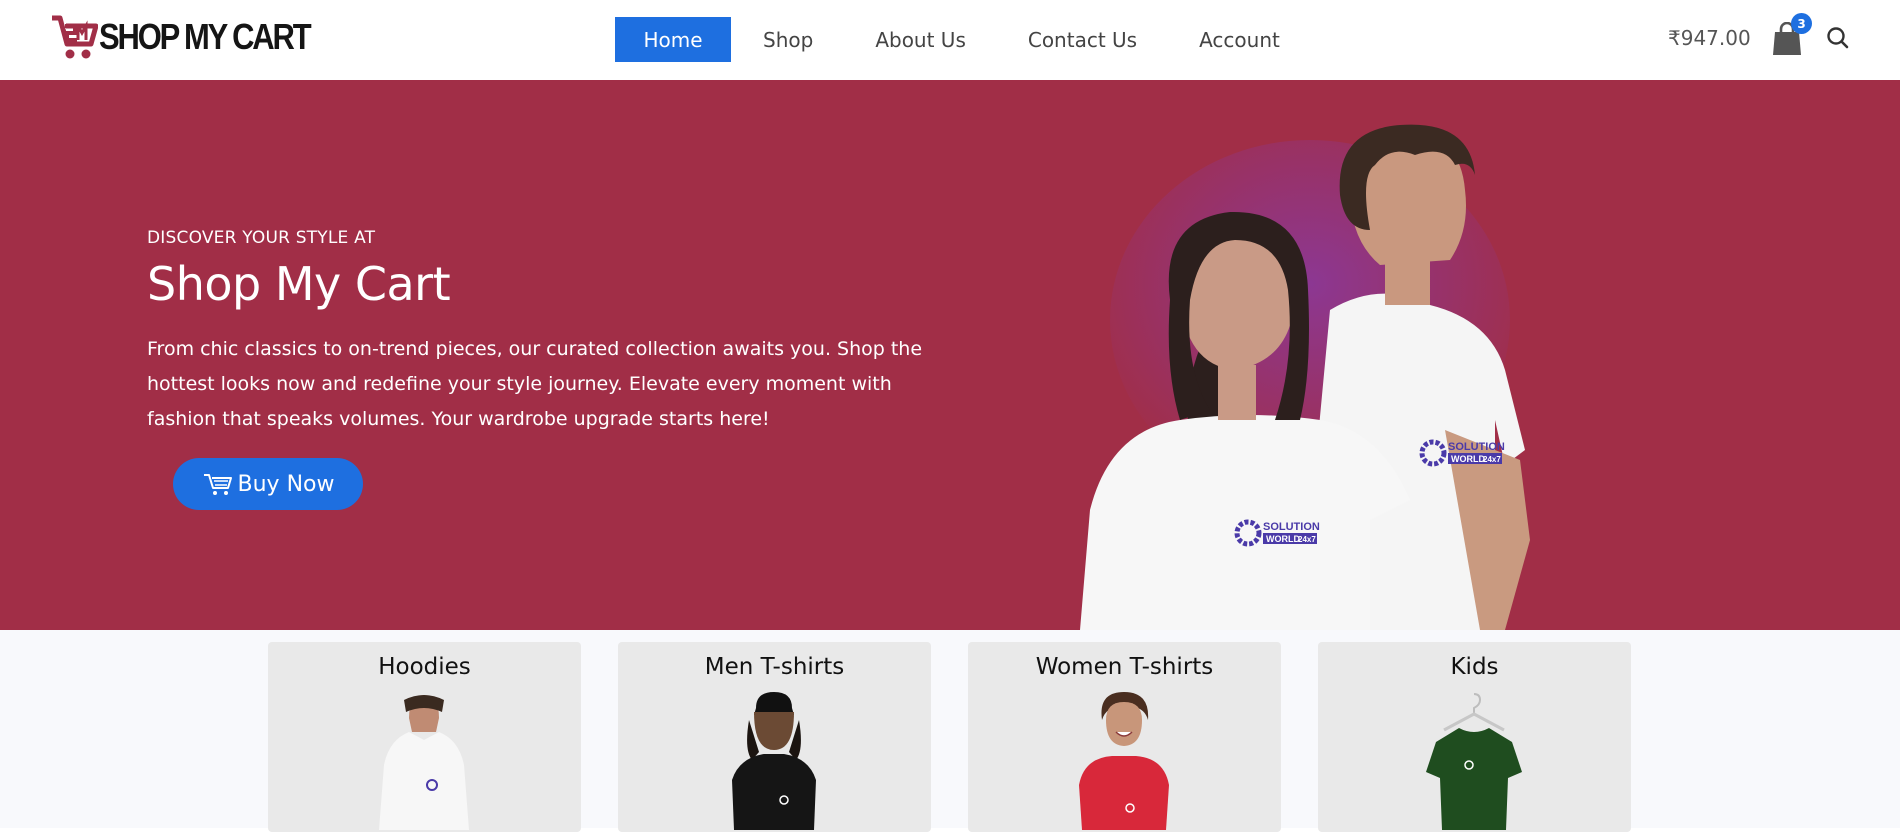  What do you see at coordinates (1709, 38) in the screenshot?
I see `cart-total: ₹947.00` at bounding box center [1709, 38].